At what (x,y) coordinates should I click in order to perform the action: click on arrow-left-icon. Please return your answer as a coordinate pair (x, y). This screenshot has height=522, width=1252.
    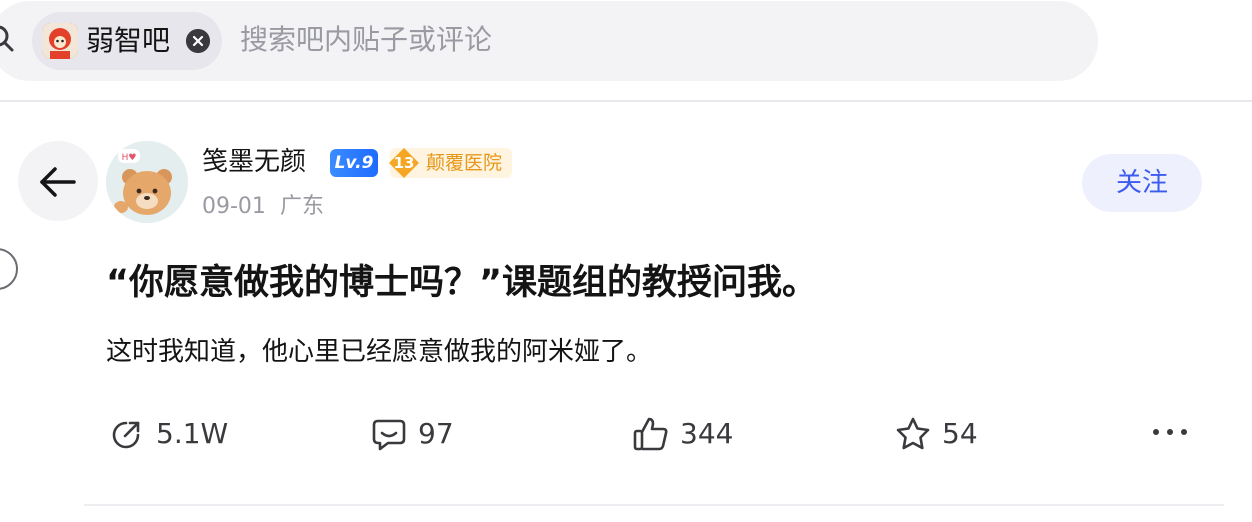
    Looking at the image, I should click on (58, 182).